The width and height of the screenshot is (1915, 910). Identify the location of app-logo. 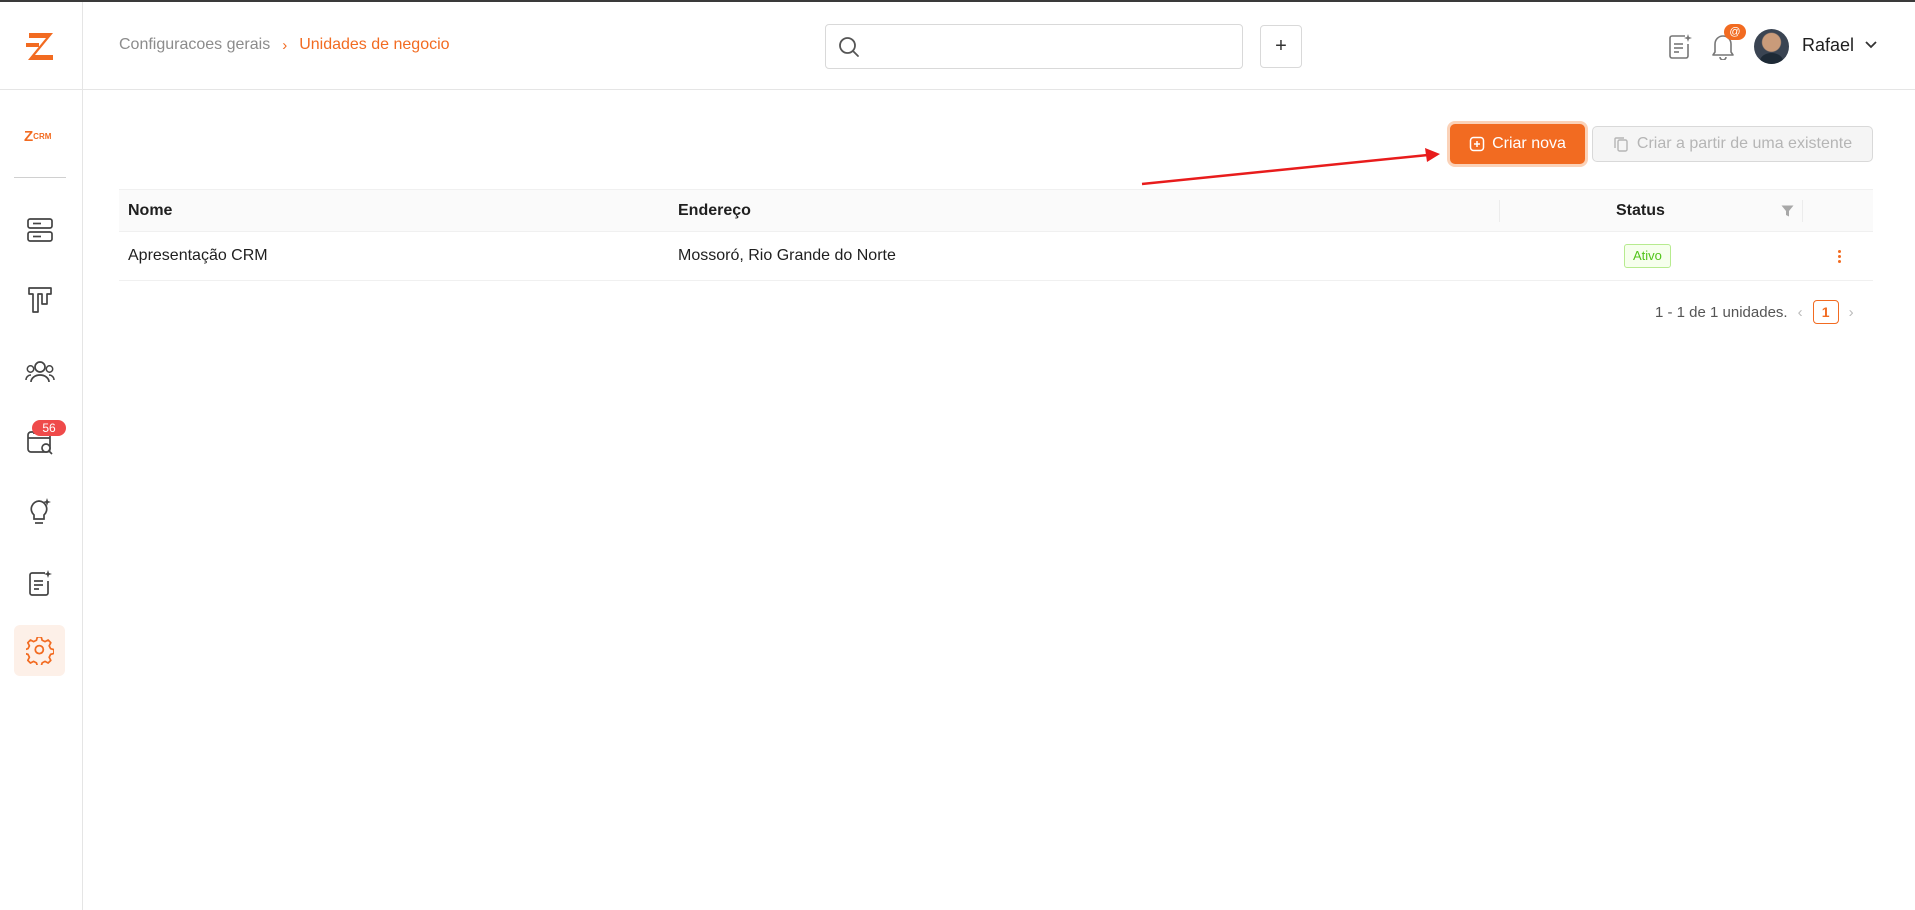
(41, 46).